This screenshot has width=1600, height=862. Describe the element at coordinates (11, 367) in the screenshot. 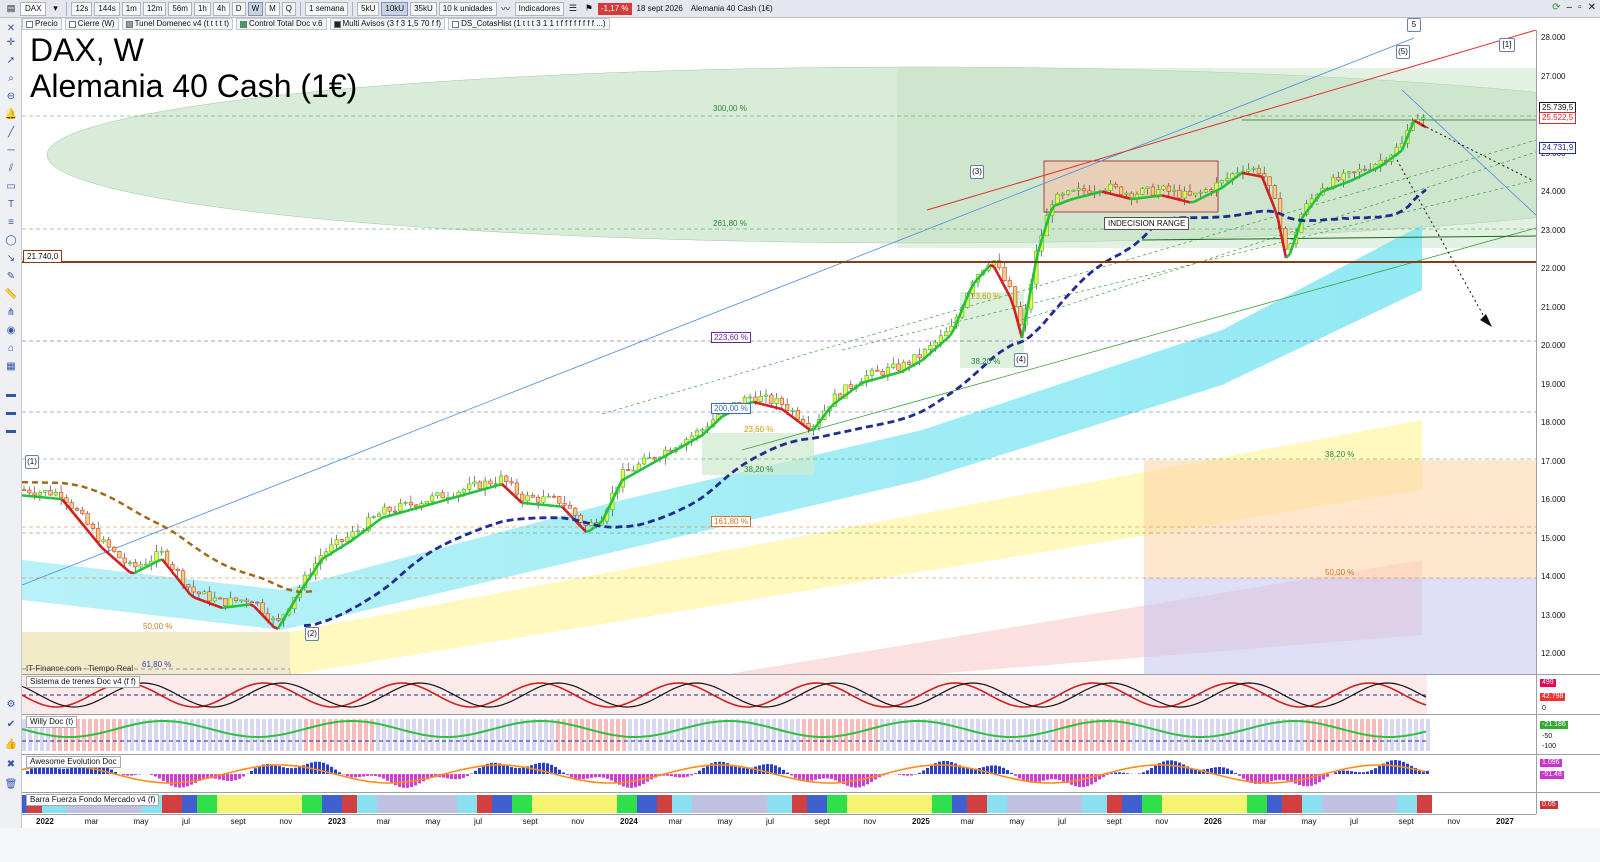

I see `layers-icon: ▦` at that location.